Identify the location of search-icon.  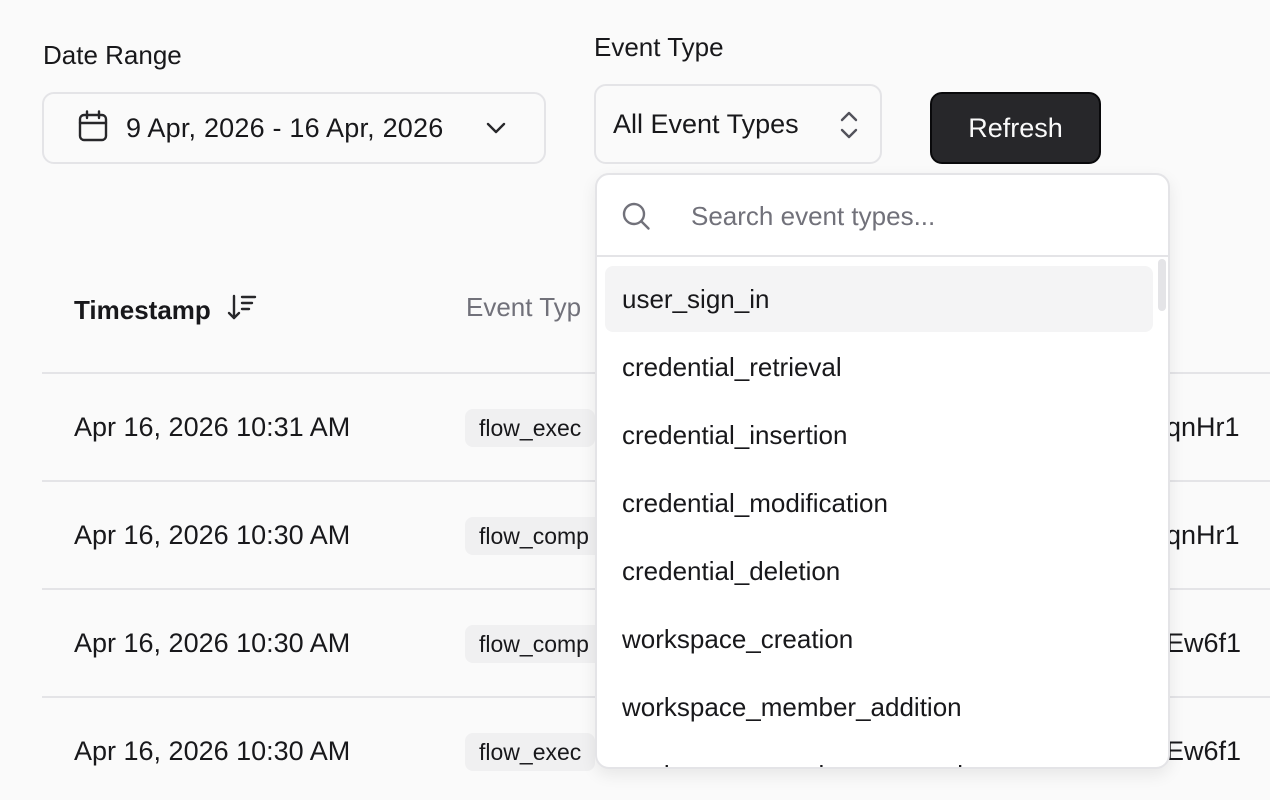
(636, 218).